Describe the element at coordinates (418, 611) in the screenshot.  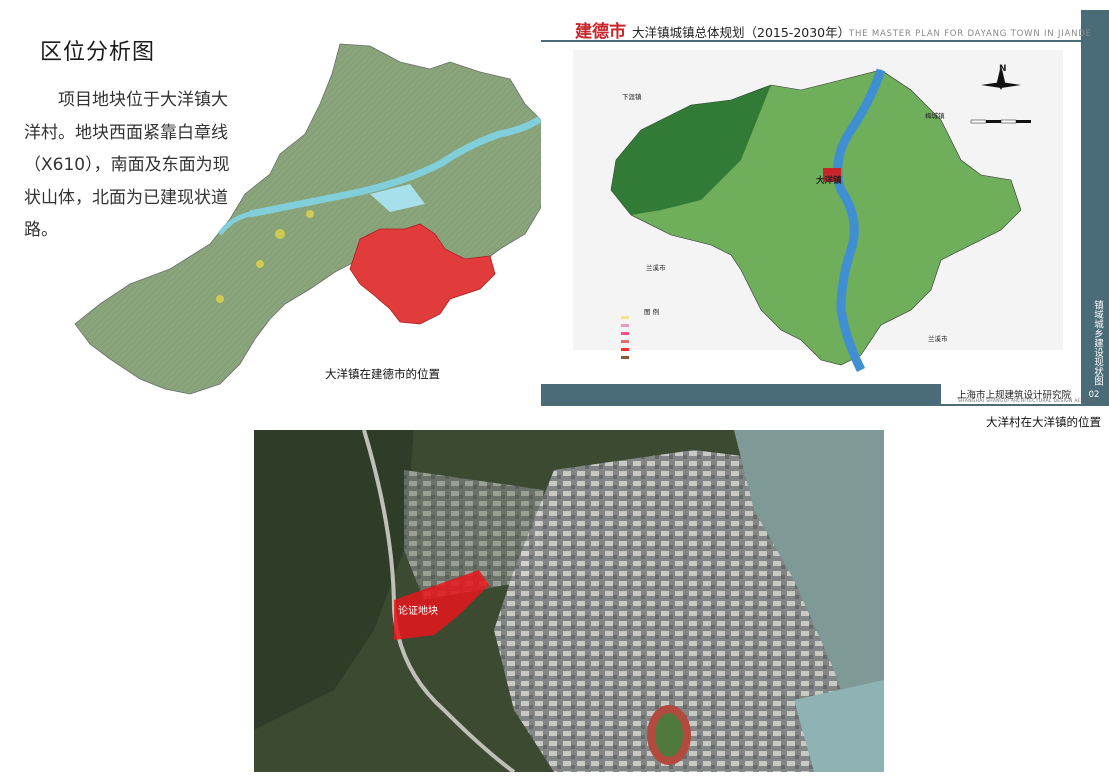
I see `parcel-label: 论证地块` at that location.